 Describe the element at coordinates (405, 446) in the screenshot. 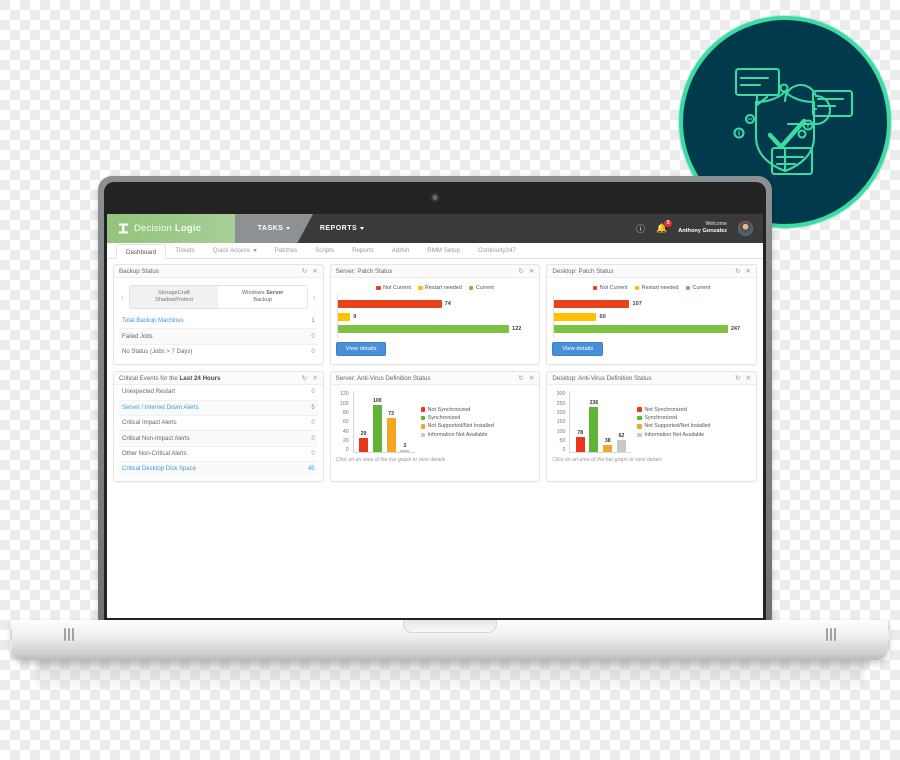

I see `bar-value-label: 3` at that location.